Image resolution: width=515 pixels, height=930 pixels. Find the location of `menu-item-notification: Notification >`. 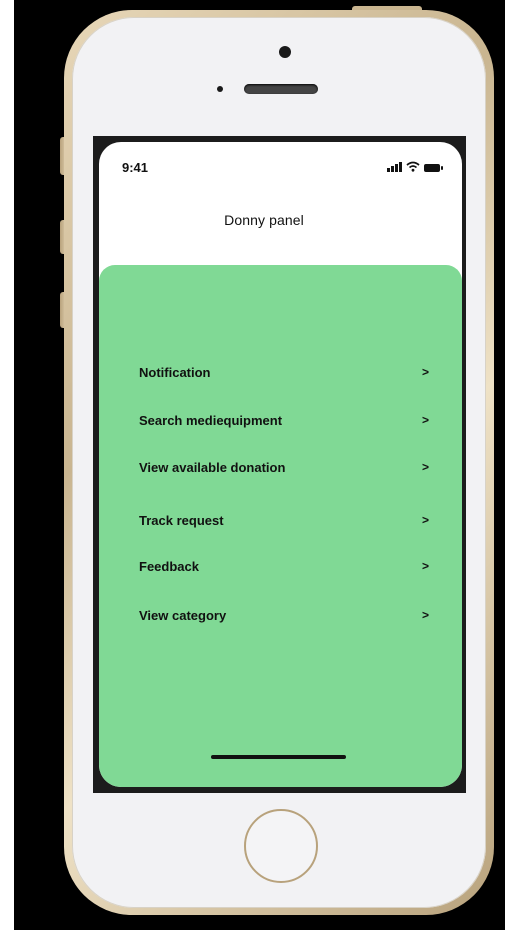

menu-item-notification: Notification > is located at coordinates (284, 372).